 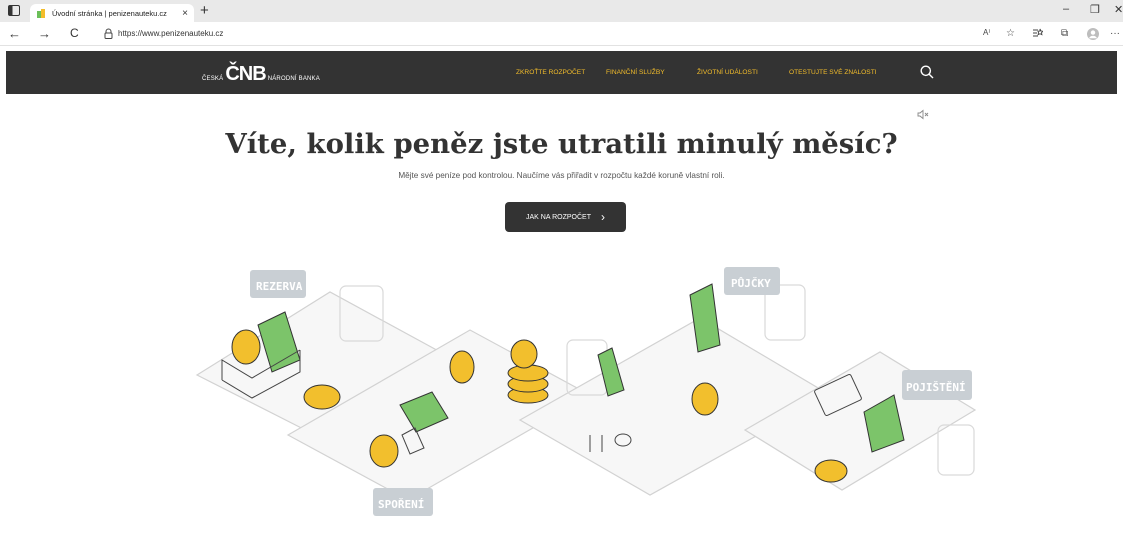 What do you see at coordinates (41, 13) in the screenshot?
I see `site-favicon-icon` at bounding box center [41, 13].